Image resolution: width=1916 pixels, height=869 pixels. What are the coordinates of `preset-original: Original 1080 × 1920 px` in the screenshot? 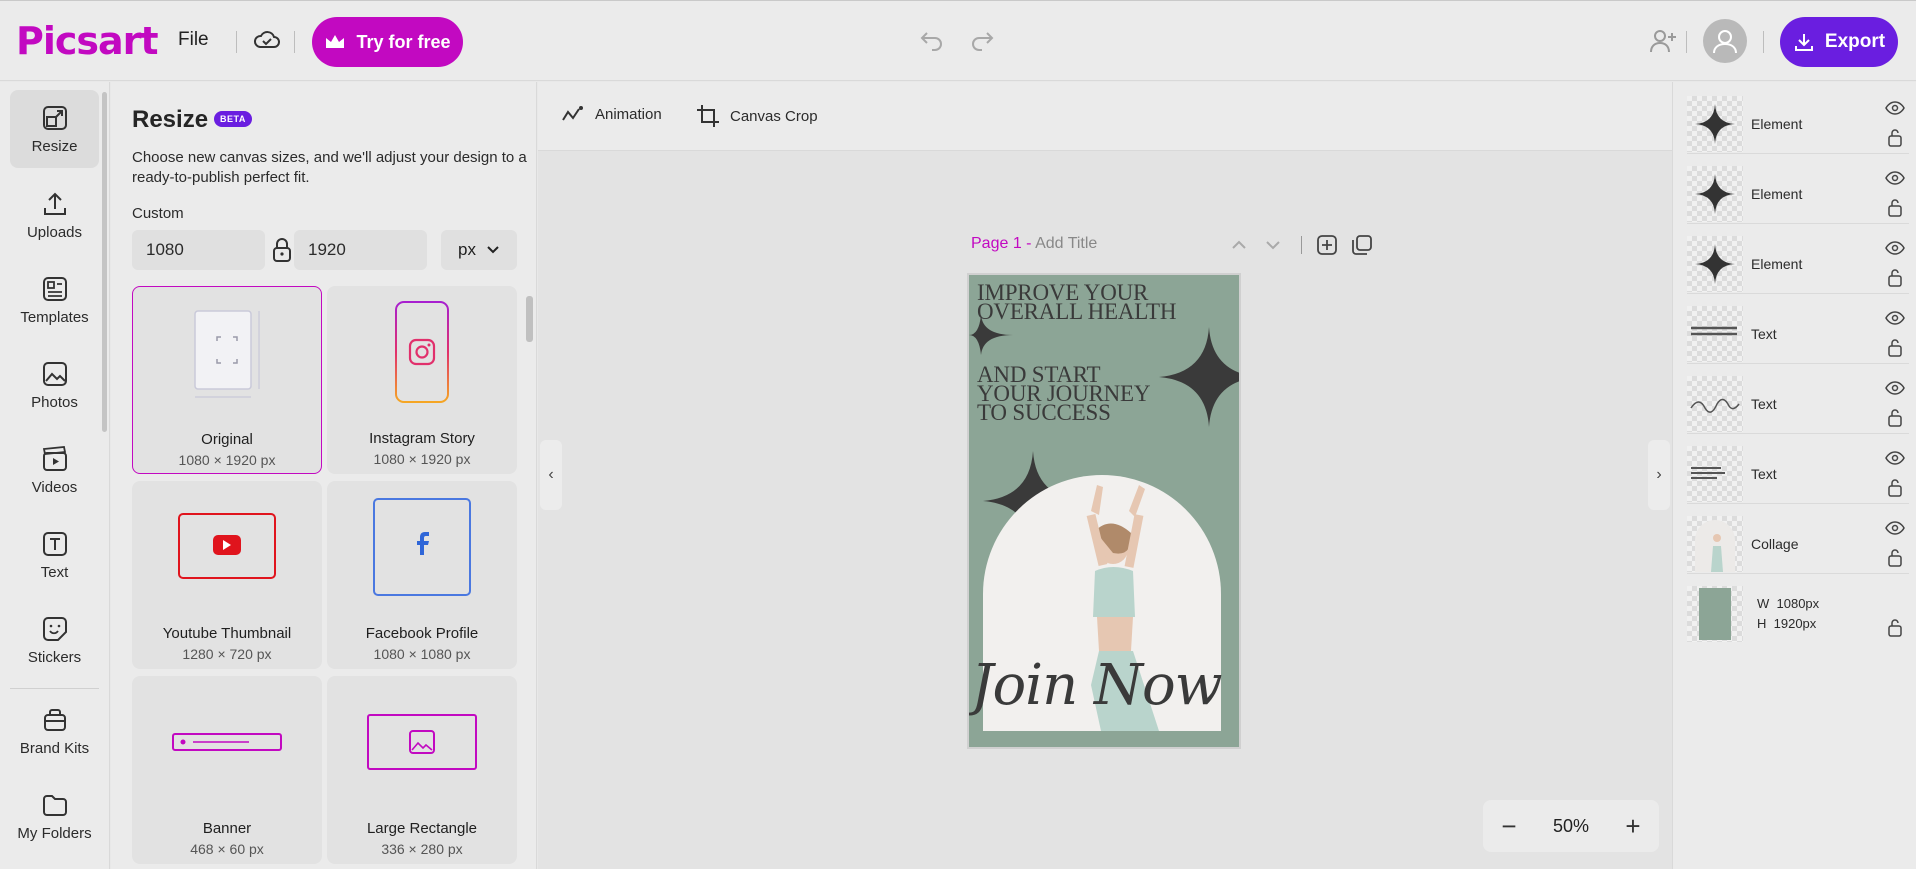 It's located at (227, 380).